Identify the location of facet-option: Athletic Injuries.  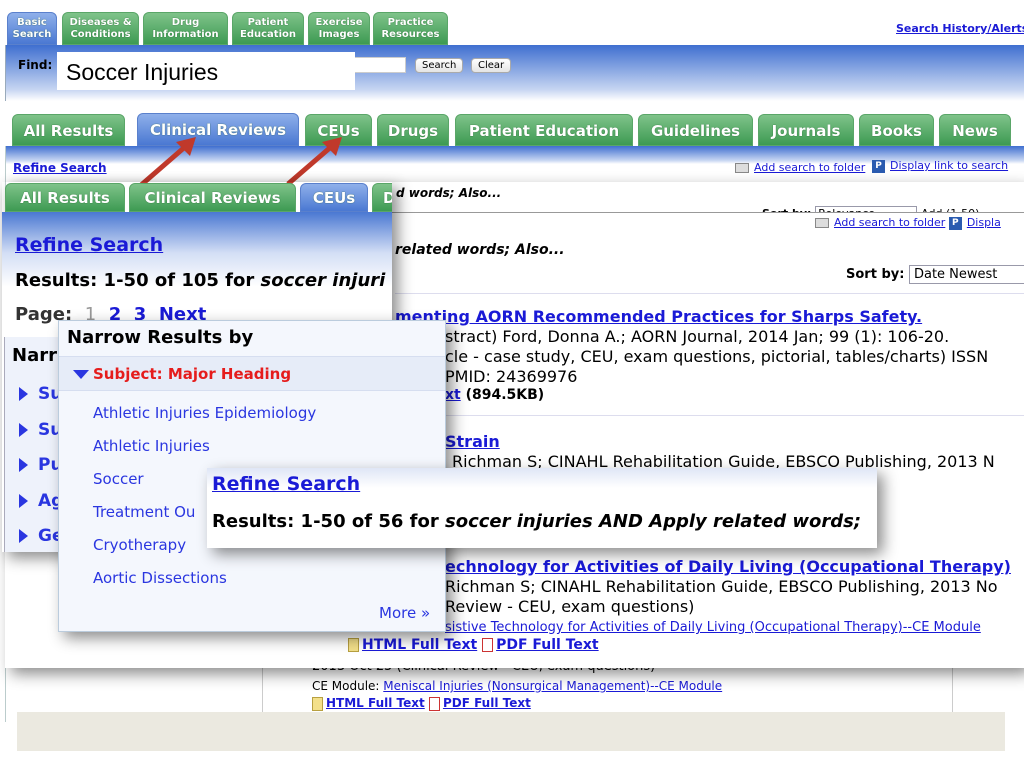
(151, 446).